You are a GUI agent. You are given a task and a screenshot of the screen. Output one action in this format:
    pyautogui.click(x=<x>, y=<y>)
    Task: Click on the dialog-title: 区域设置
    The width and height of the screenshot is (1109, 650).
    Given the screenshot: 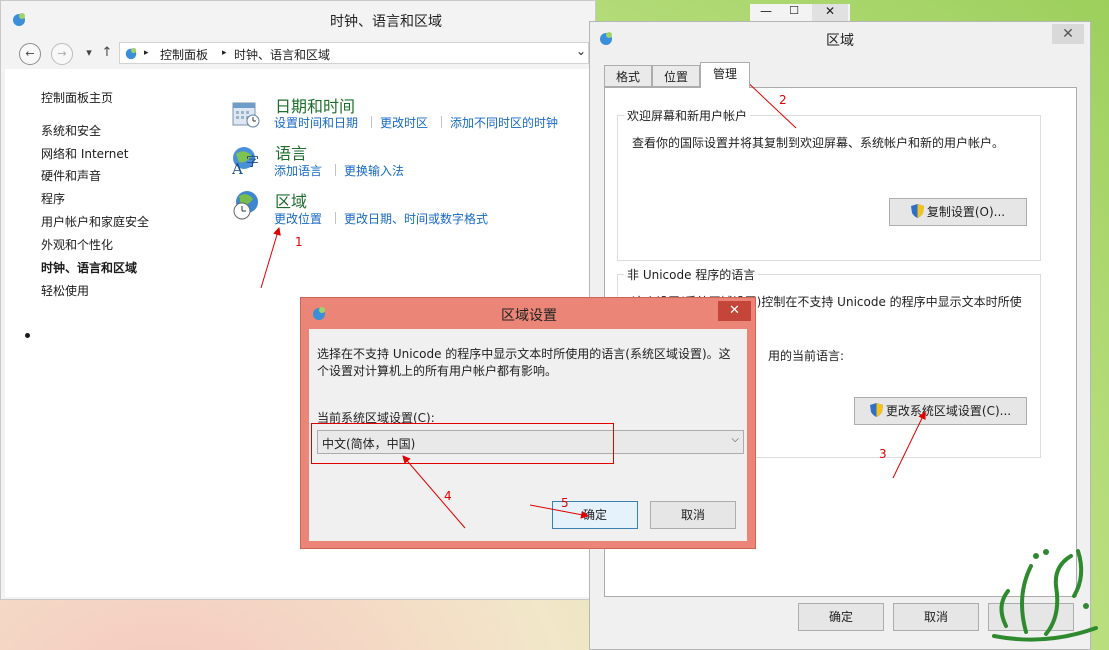 What is the action you would take?
    pyautogui.click(x=529, y=316)
    